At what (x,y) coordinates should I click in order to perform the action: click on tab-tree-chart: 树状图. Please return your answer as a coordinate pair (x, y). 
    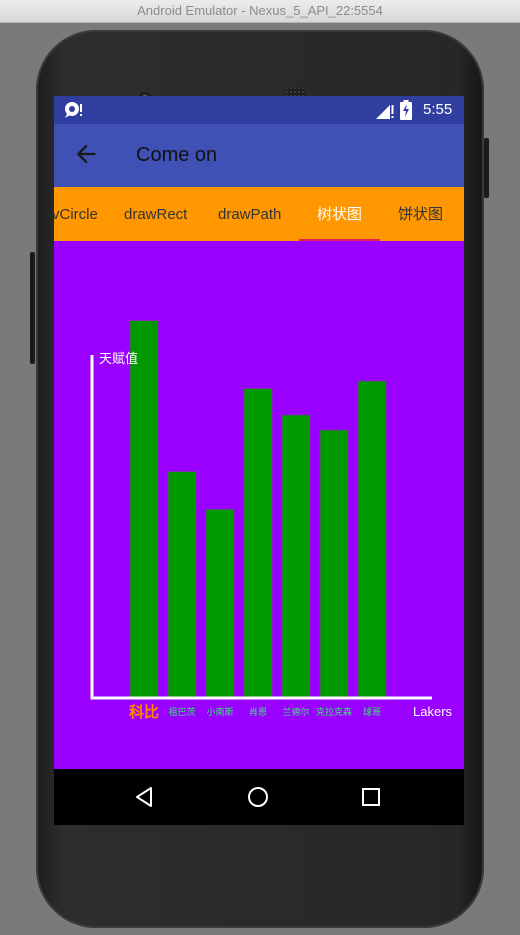
    Looking at the image, I should click on (339, 214).